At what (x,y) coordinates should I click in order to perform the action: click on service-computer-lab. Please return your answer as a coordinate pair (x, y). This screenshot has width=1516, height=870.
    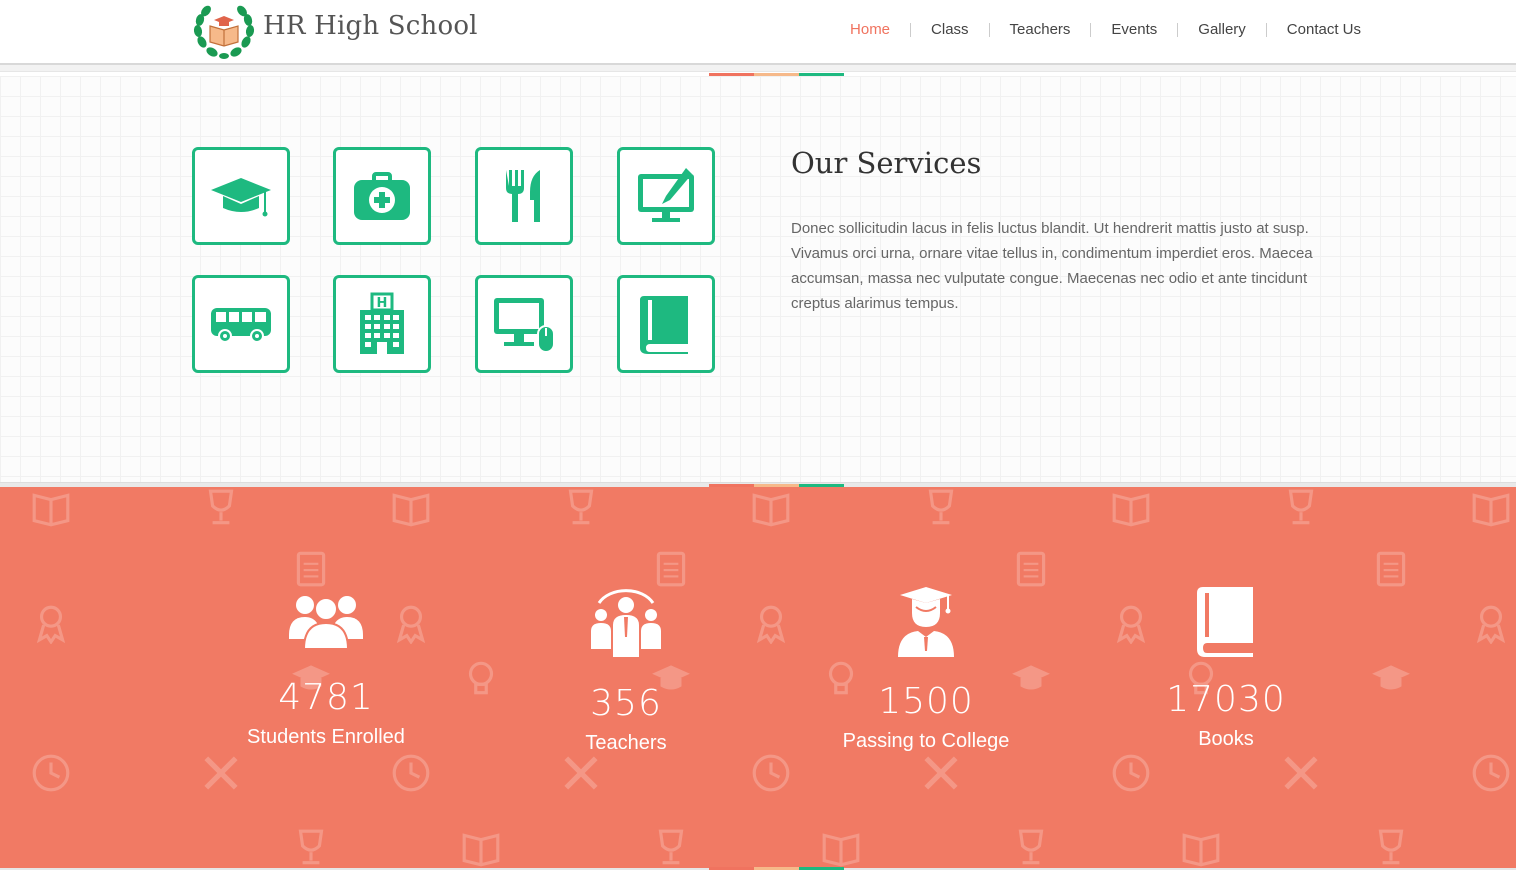
    Looking at the image, I should click on (524, 324).